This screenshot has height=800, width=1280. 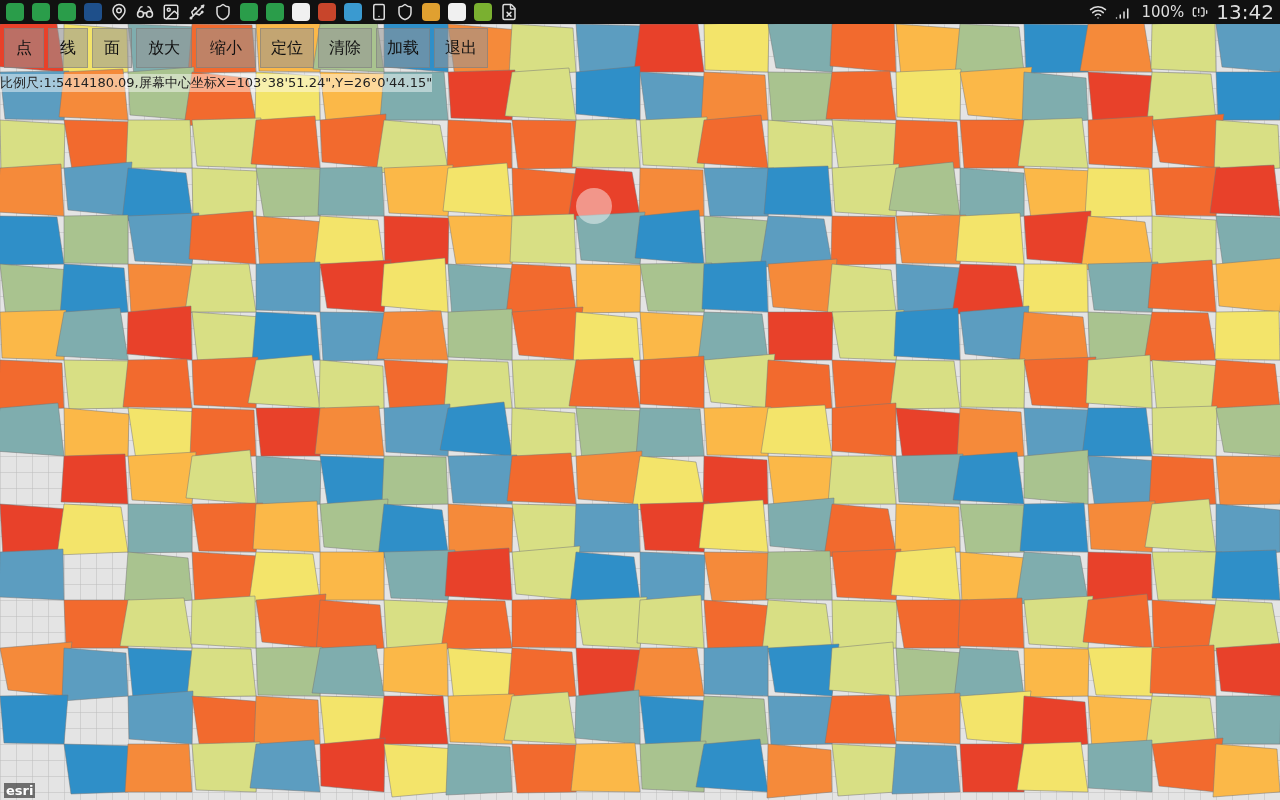 What do you see at coordinates (509, 12) in the screenshot?
I see `file-icon` at bounding box center [509, 12].